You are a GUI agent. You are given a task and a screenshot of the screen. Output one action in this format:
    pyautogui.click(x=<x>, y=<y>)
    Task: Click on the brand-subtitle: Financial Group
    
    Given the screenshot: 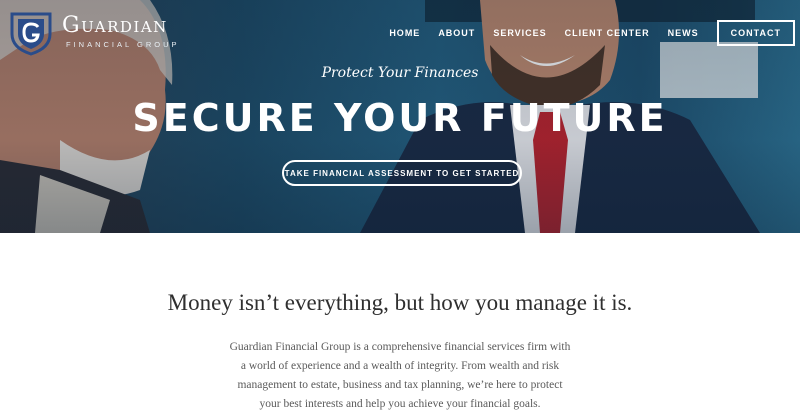 What is the action you would take?
    pyautogui.click(x=123, y=44)
    